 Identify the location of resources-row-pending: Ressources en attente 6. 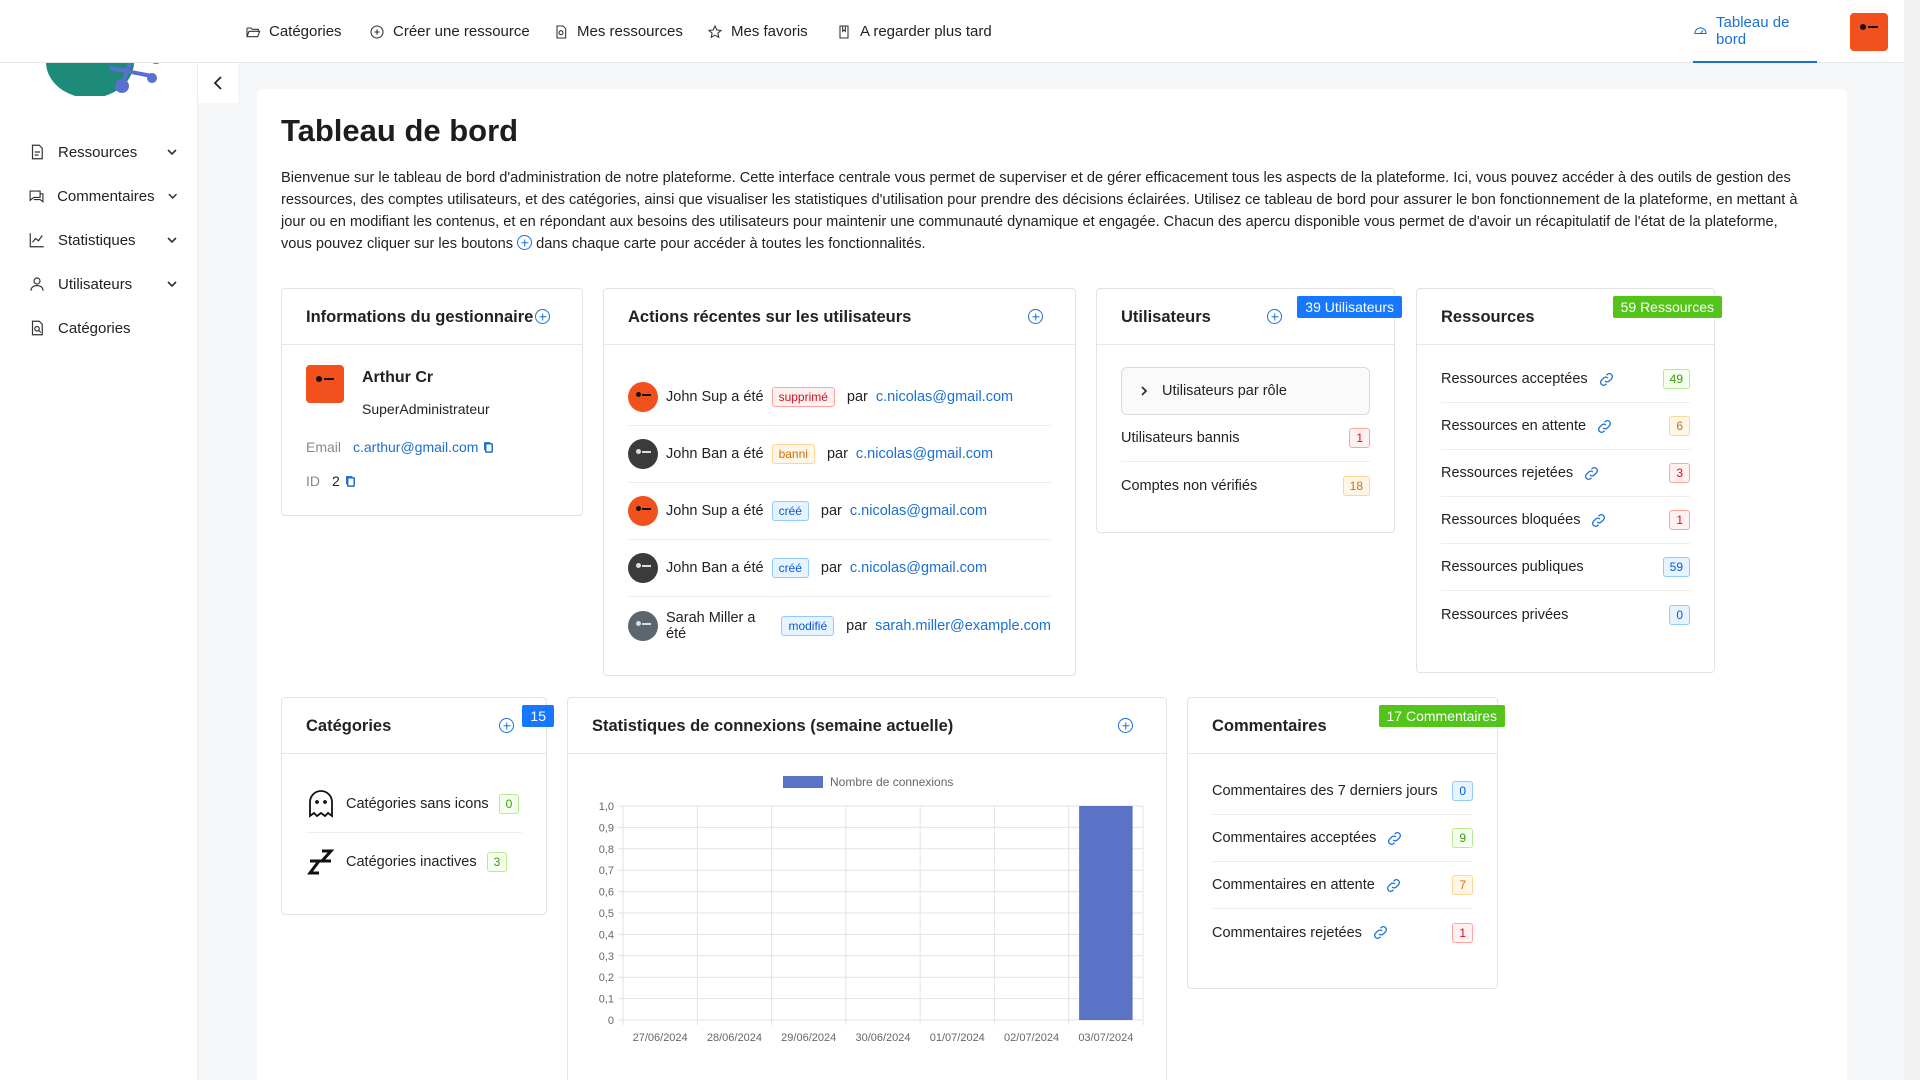
(1565, 426).